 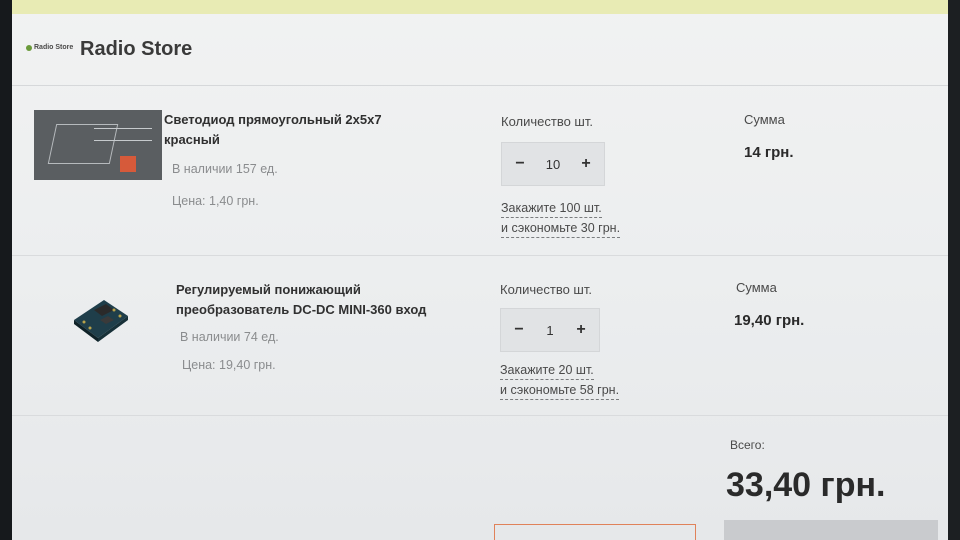 What do you see at coordinates (101, 319) in the screenshot?
I see `product-image-dcdc` at bounding box center [101, 319].